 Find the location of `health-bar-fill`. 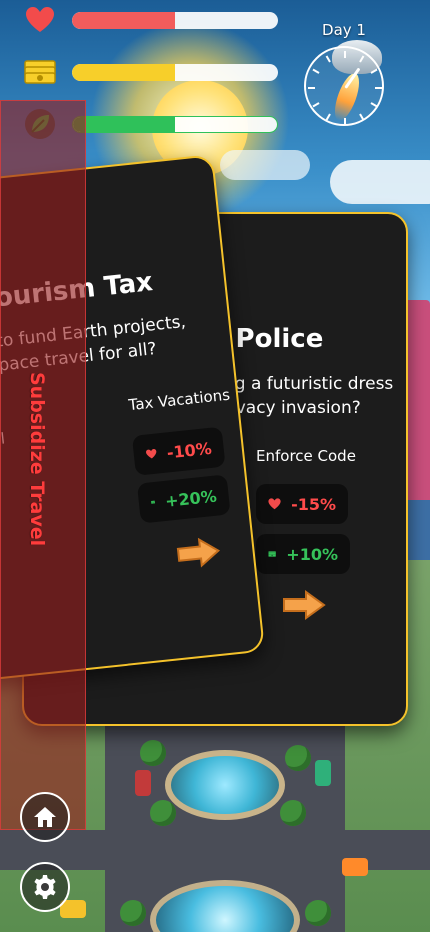

health-bar-fill is located at coordinates (123, 20).